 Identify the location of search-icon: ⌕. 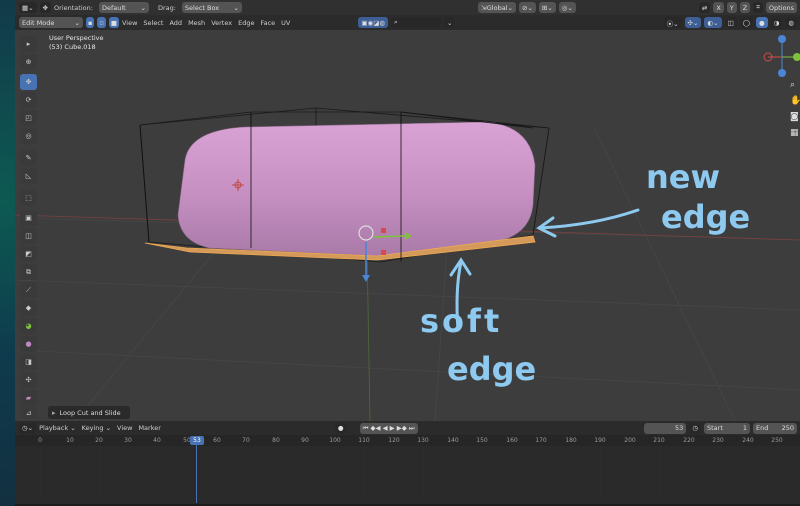
(396, 22).